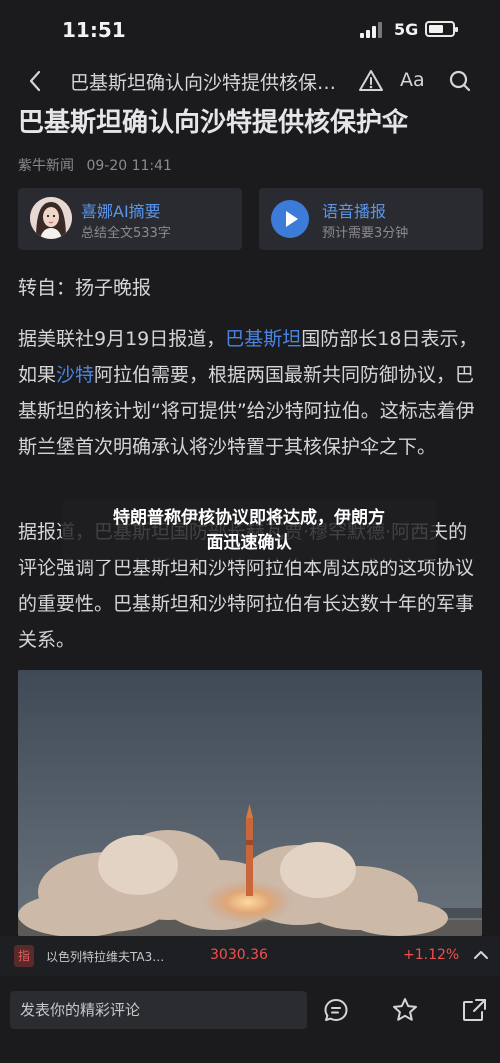  What do you see at coordinates (85, 288) in the screenshot?
I see `repost-source: 转自：扬子晚报` at bounding box center [85, 288].